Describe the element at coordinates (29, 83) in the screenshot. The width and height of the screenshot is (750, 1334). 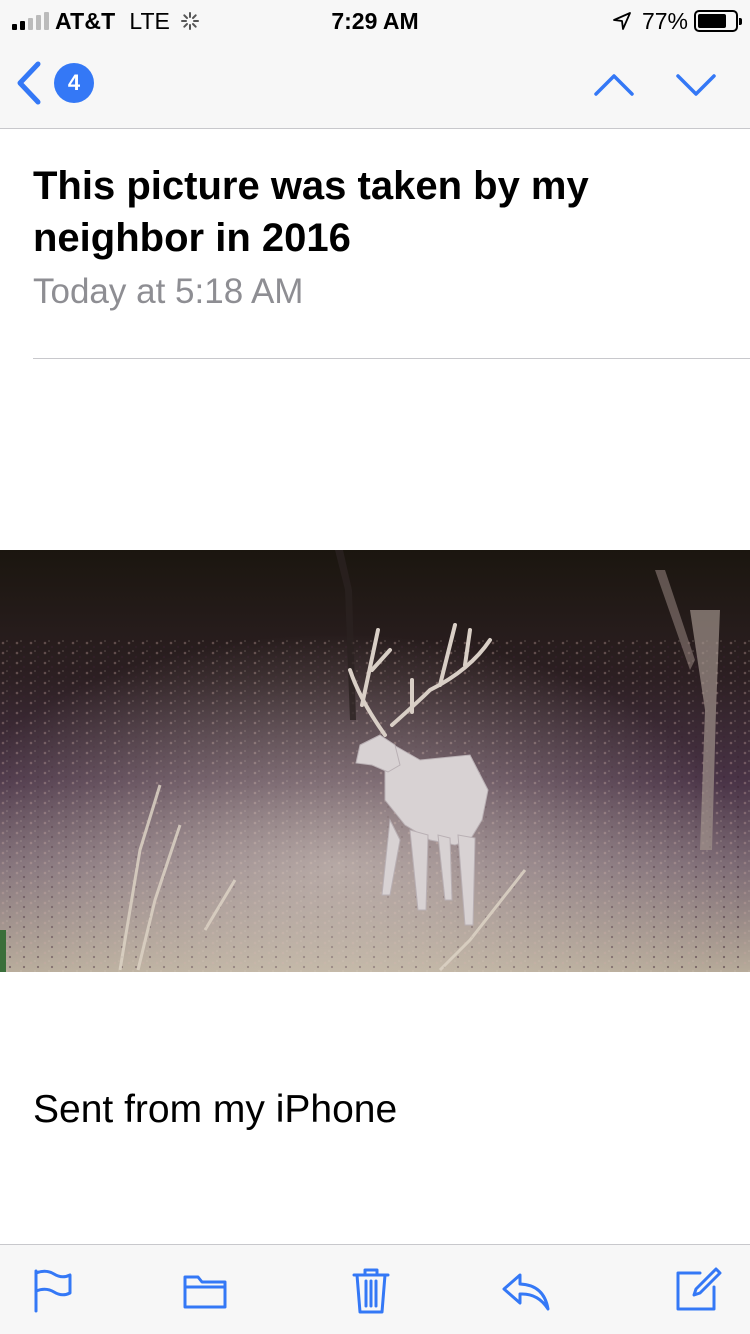
I see `chevron-left-icon` at that location.